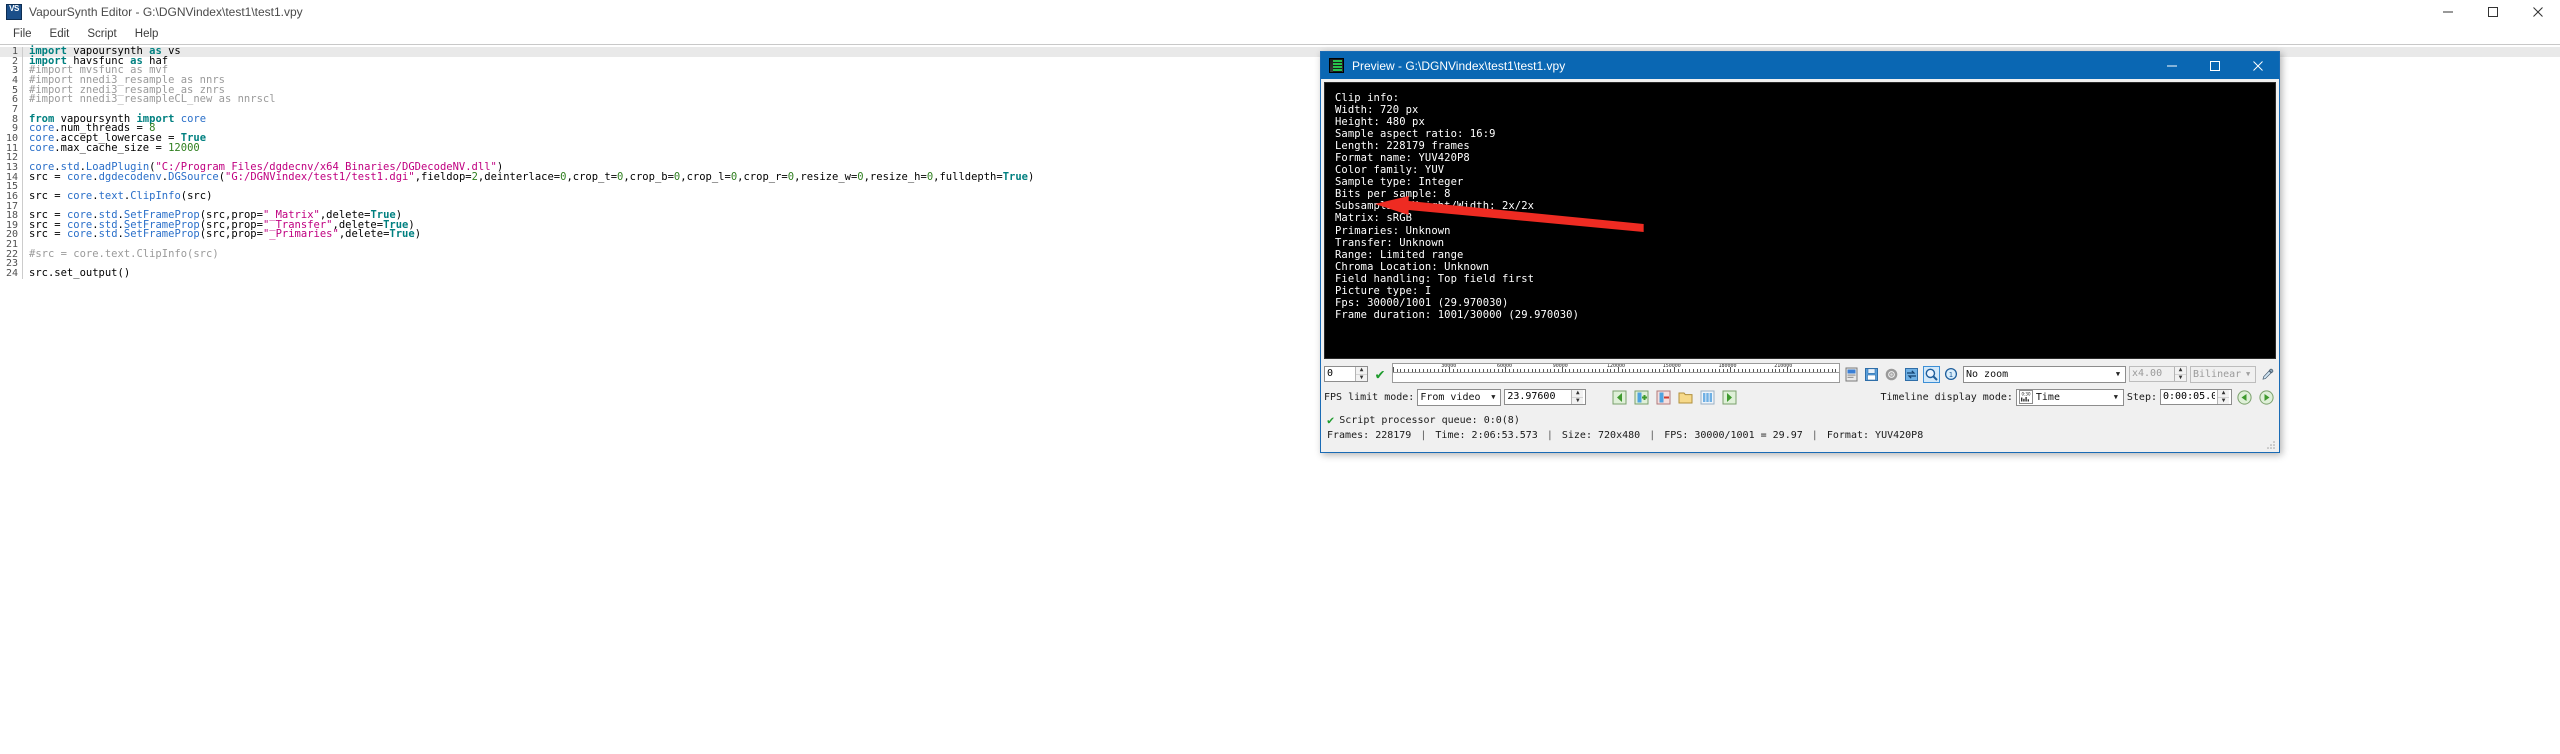 The image size is (2560, 754). I want to click on color-pipette-icon, so click(2267, 374).